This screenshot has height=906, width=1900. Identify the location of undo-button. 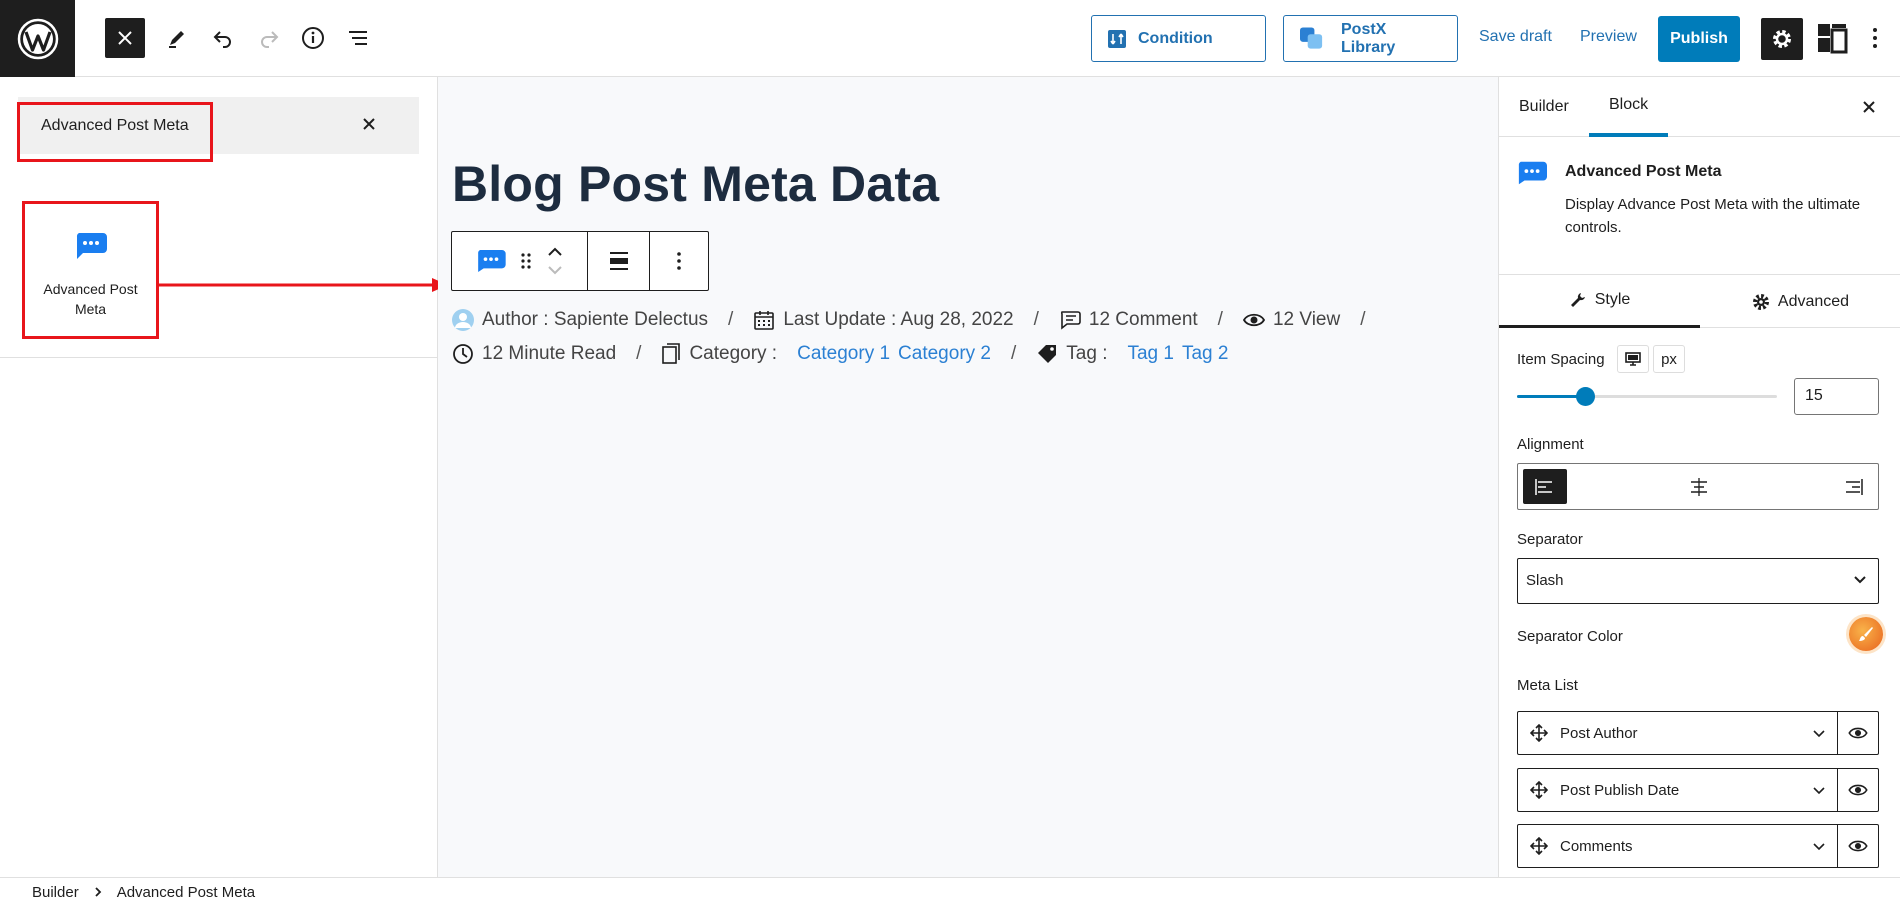
(223, 38).